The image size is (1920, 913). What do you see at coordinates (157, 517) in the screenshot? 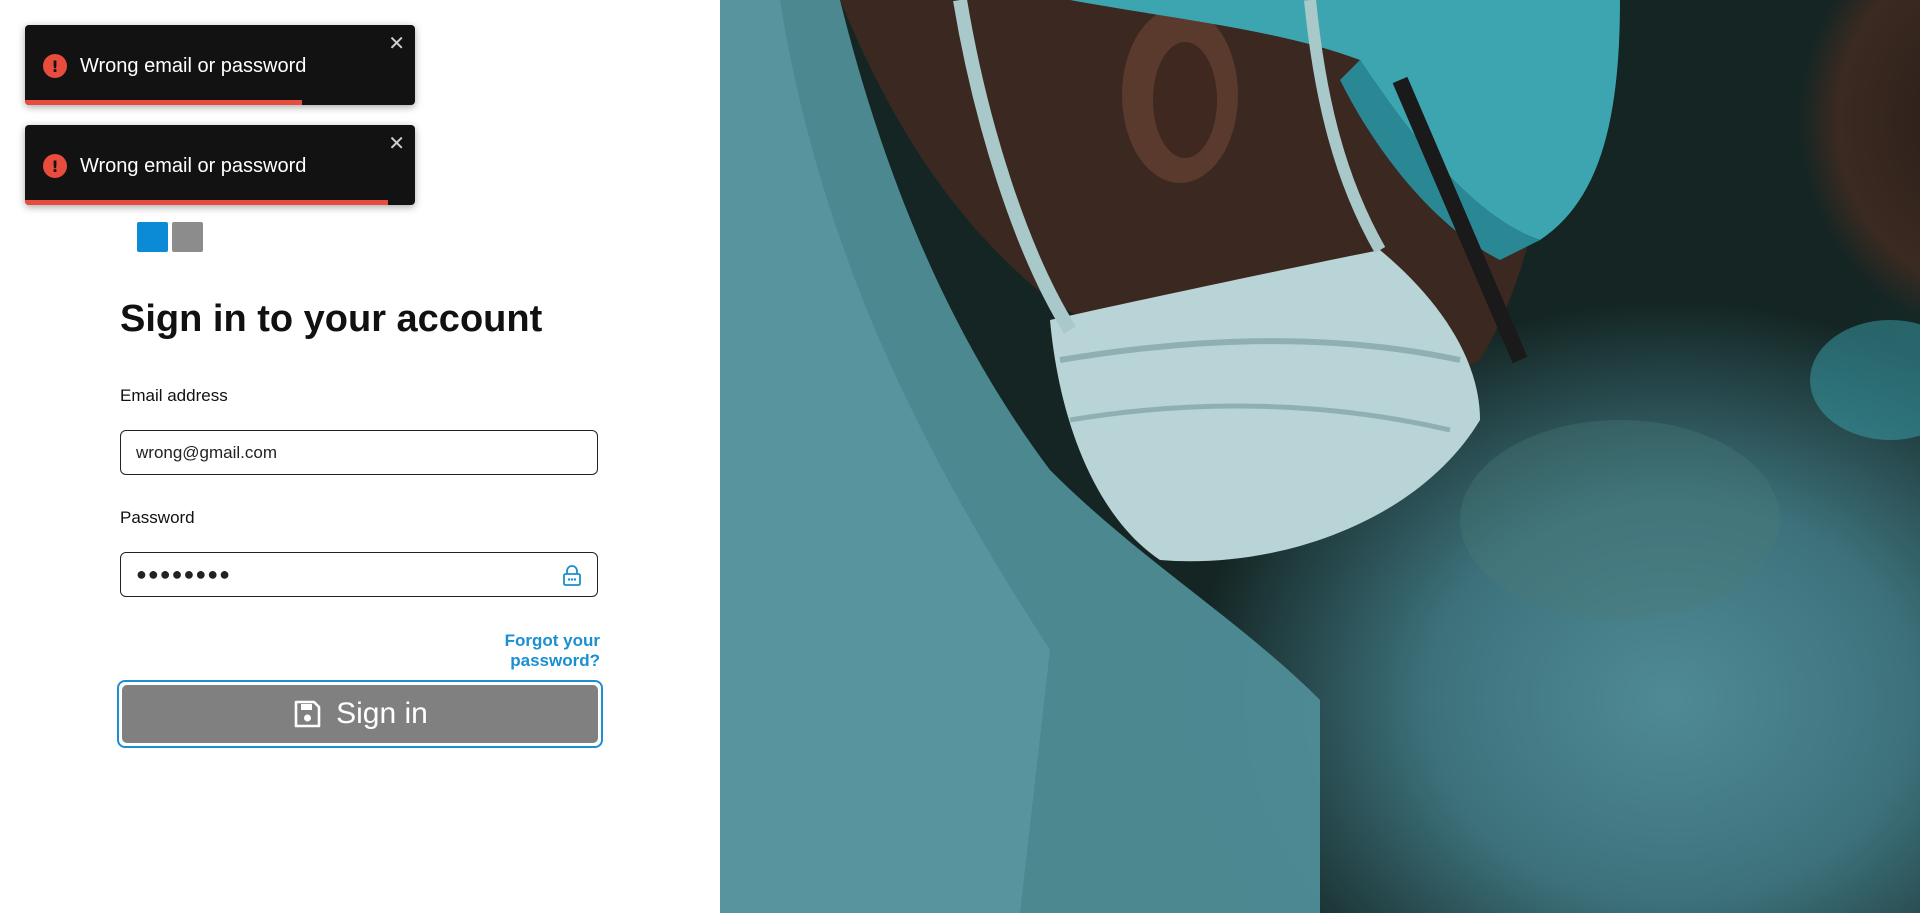
I see `password-label: Password` at bounding box center [157, 517].